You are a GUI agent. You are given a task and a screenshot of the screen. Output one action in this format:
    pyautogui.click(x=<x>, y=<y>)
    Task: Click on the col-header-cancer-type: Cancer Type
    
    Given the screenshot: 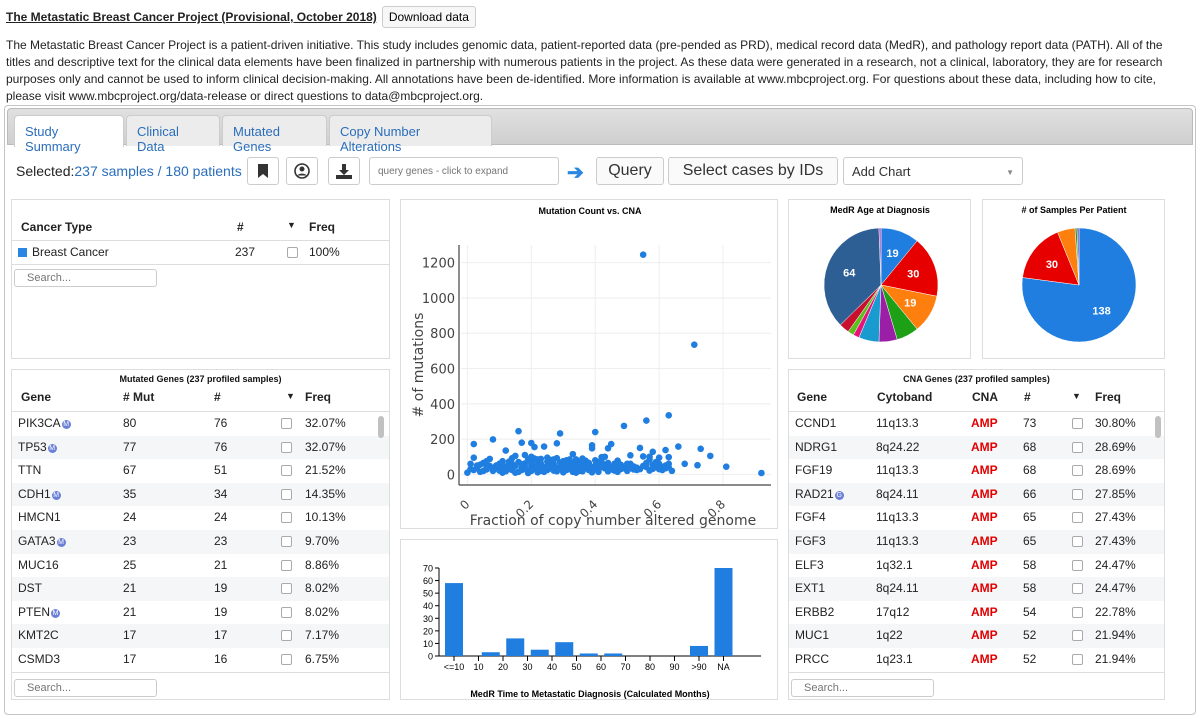 What is the action you would take?
    pyautogui.click(x=56, y=227)
    